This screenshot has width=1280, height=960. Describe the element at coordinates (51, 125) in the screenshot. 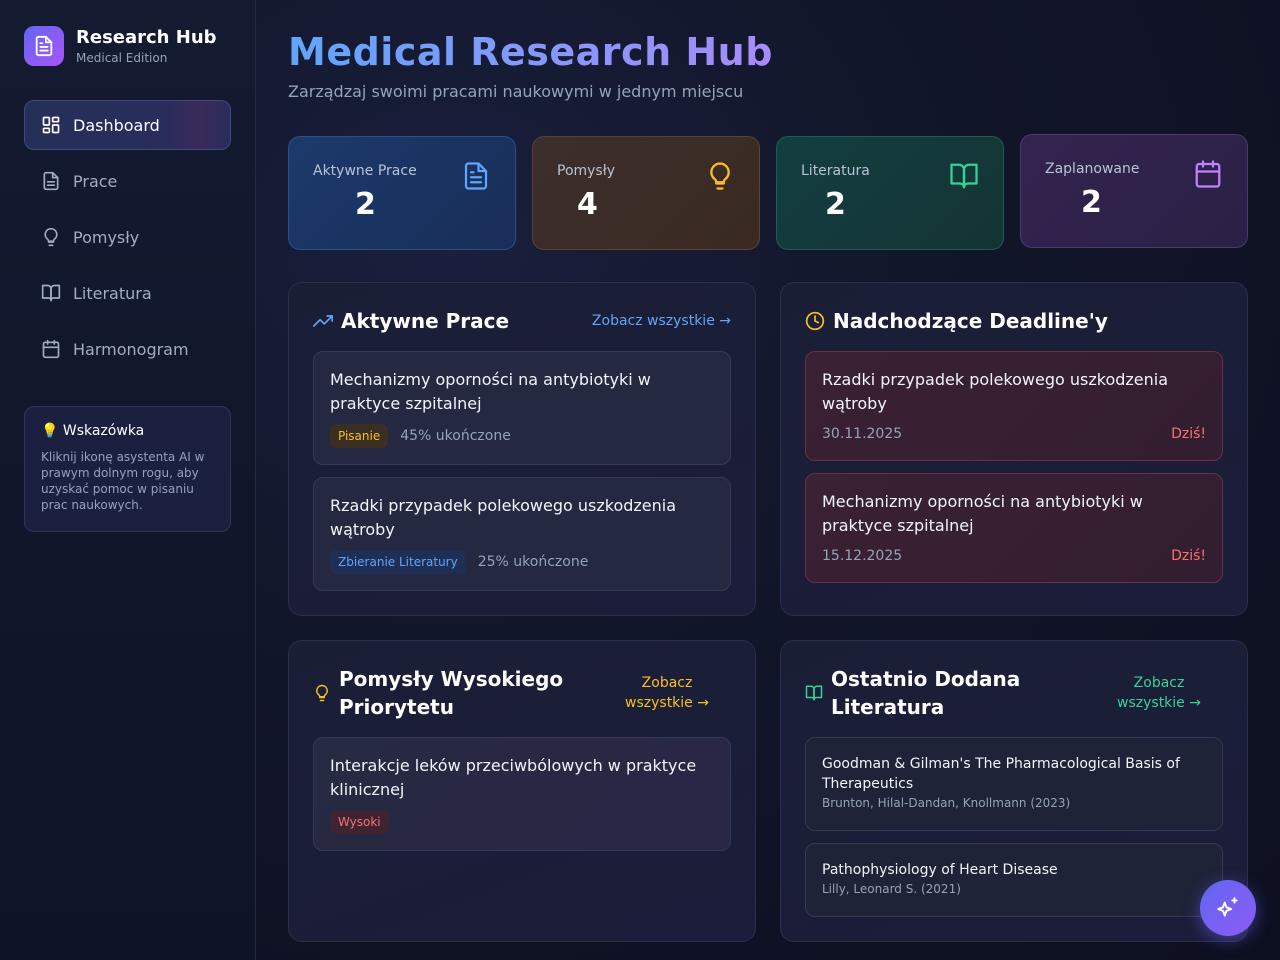

I see `dashboard-icon` at that location.